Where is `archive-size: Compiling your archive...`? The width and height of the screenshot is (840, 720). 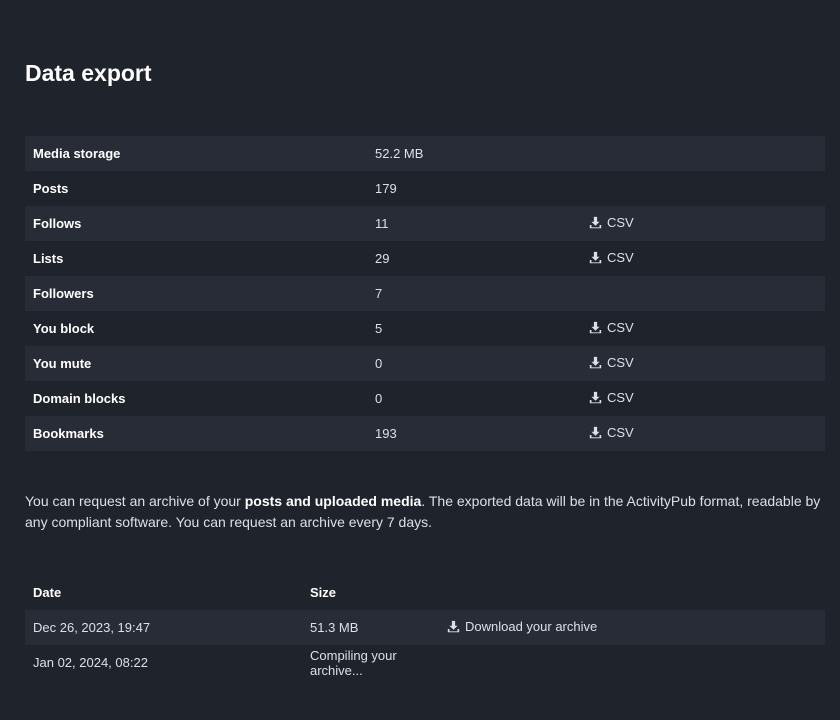
archive-size: Compiling your archive... is located at coordinates (353, 662).